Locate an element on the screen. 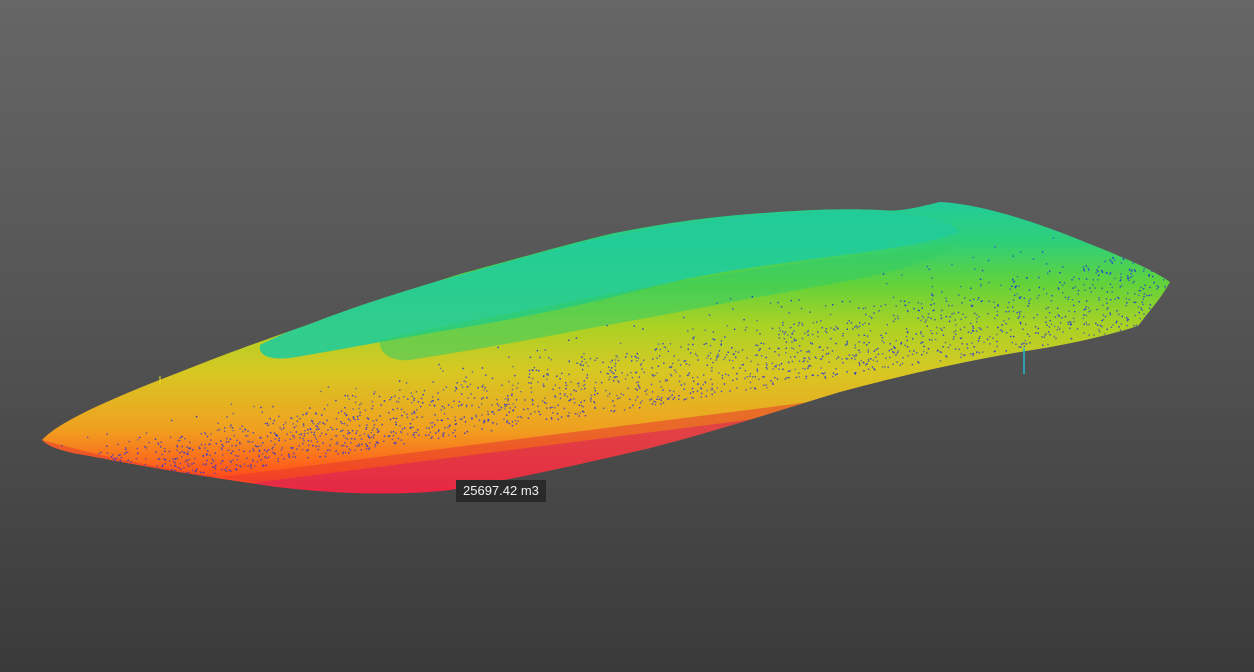 This screenshot has height=672, width=1254. volume-measurement-label: 25697.42 m3 is located at coordinates (501, 491).